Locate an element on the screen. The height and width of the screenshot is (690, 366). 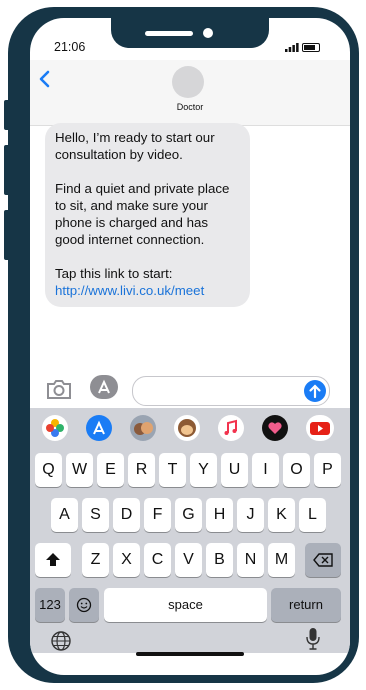
memoji-icon is located at coordinates (143, 428).